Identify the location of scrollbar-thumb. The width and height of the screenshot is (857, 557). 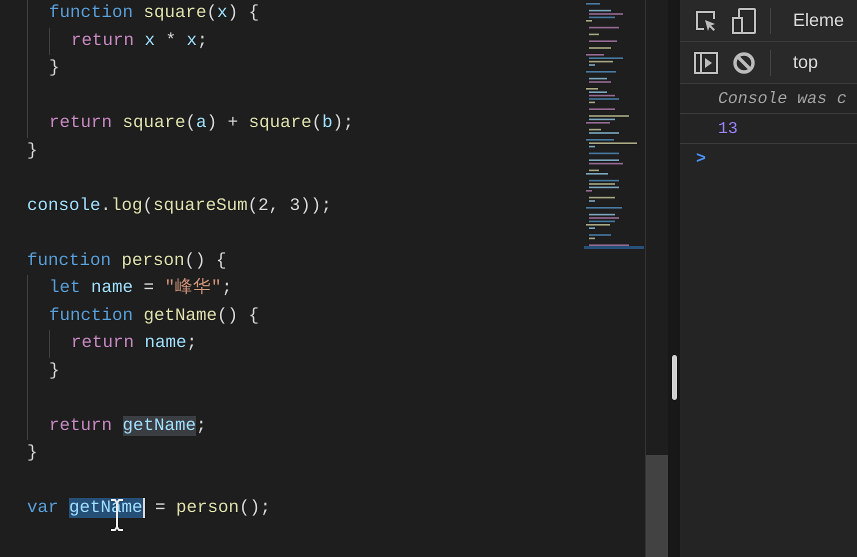
(657, 506).